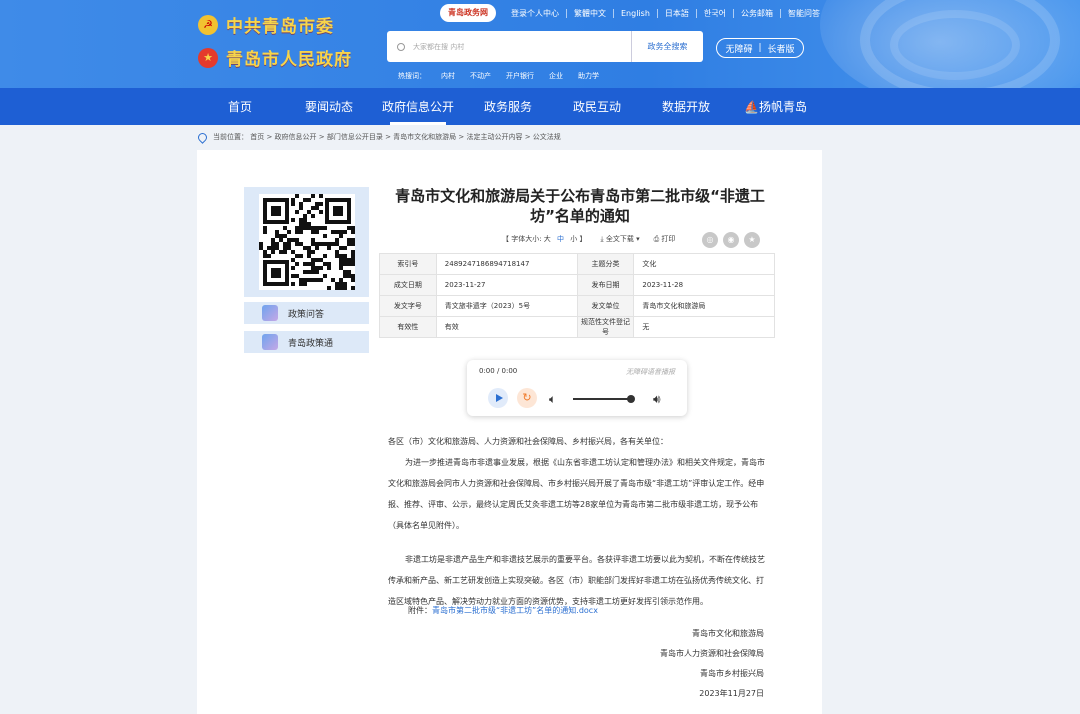  What do you see at coordinates (412, 76) in the screenshot?
I see `hot-search-label: 热搜词：` at bounding box center [412, 76].